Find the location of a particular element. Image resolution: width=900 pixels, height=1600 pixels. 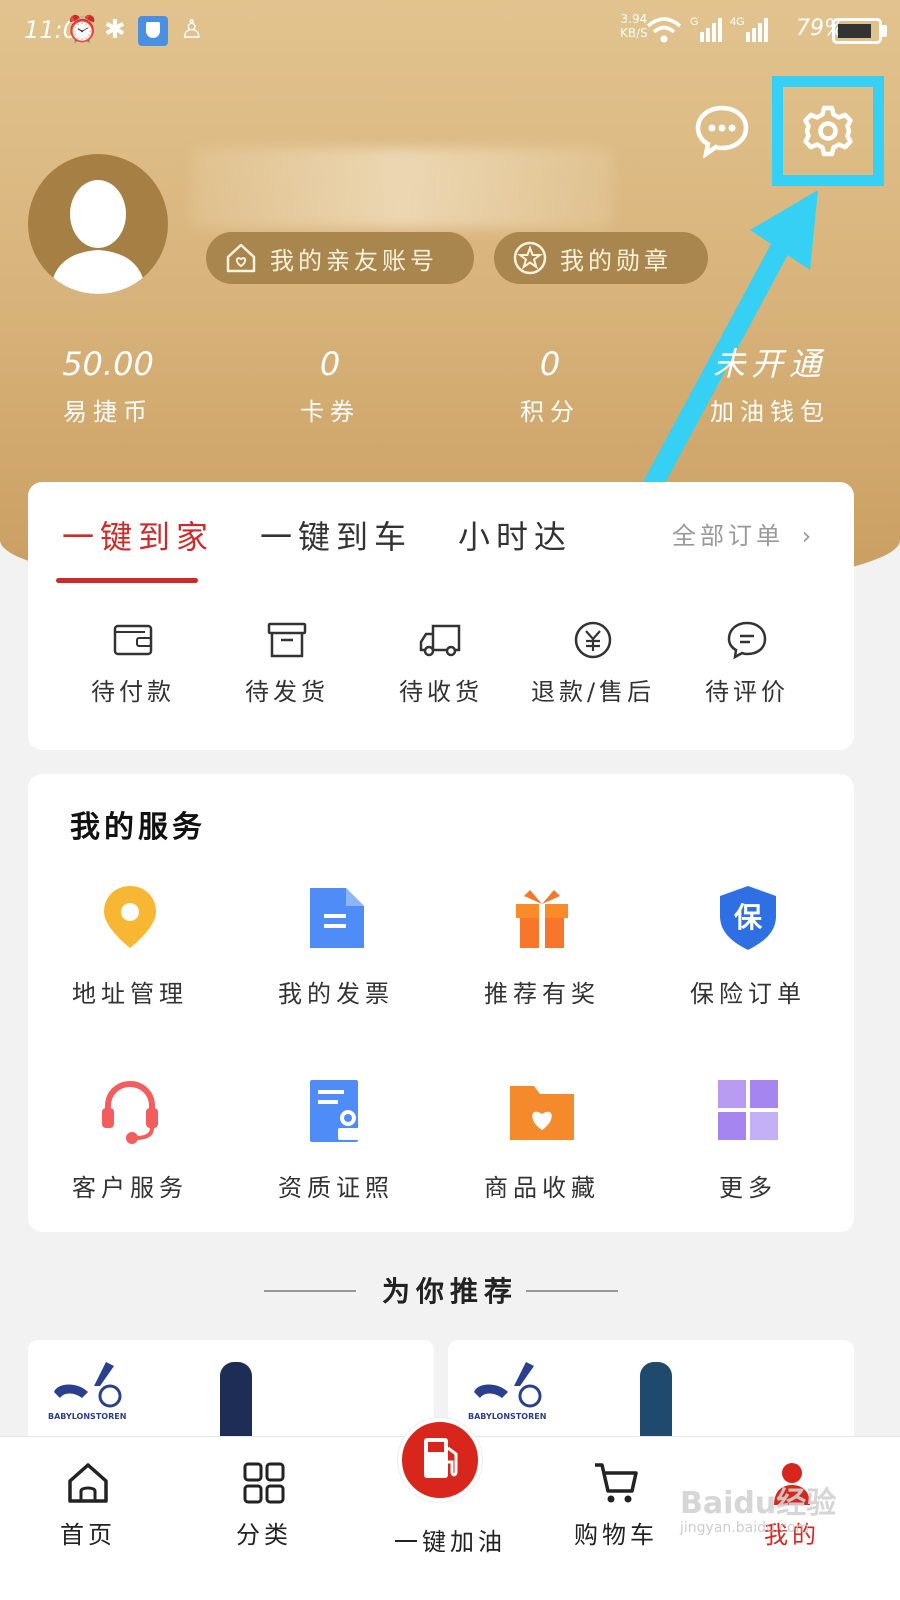

stat-fuel-wallet: 未开通 加油钱包 is located at coordinates (770, 386).